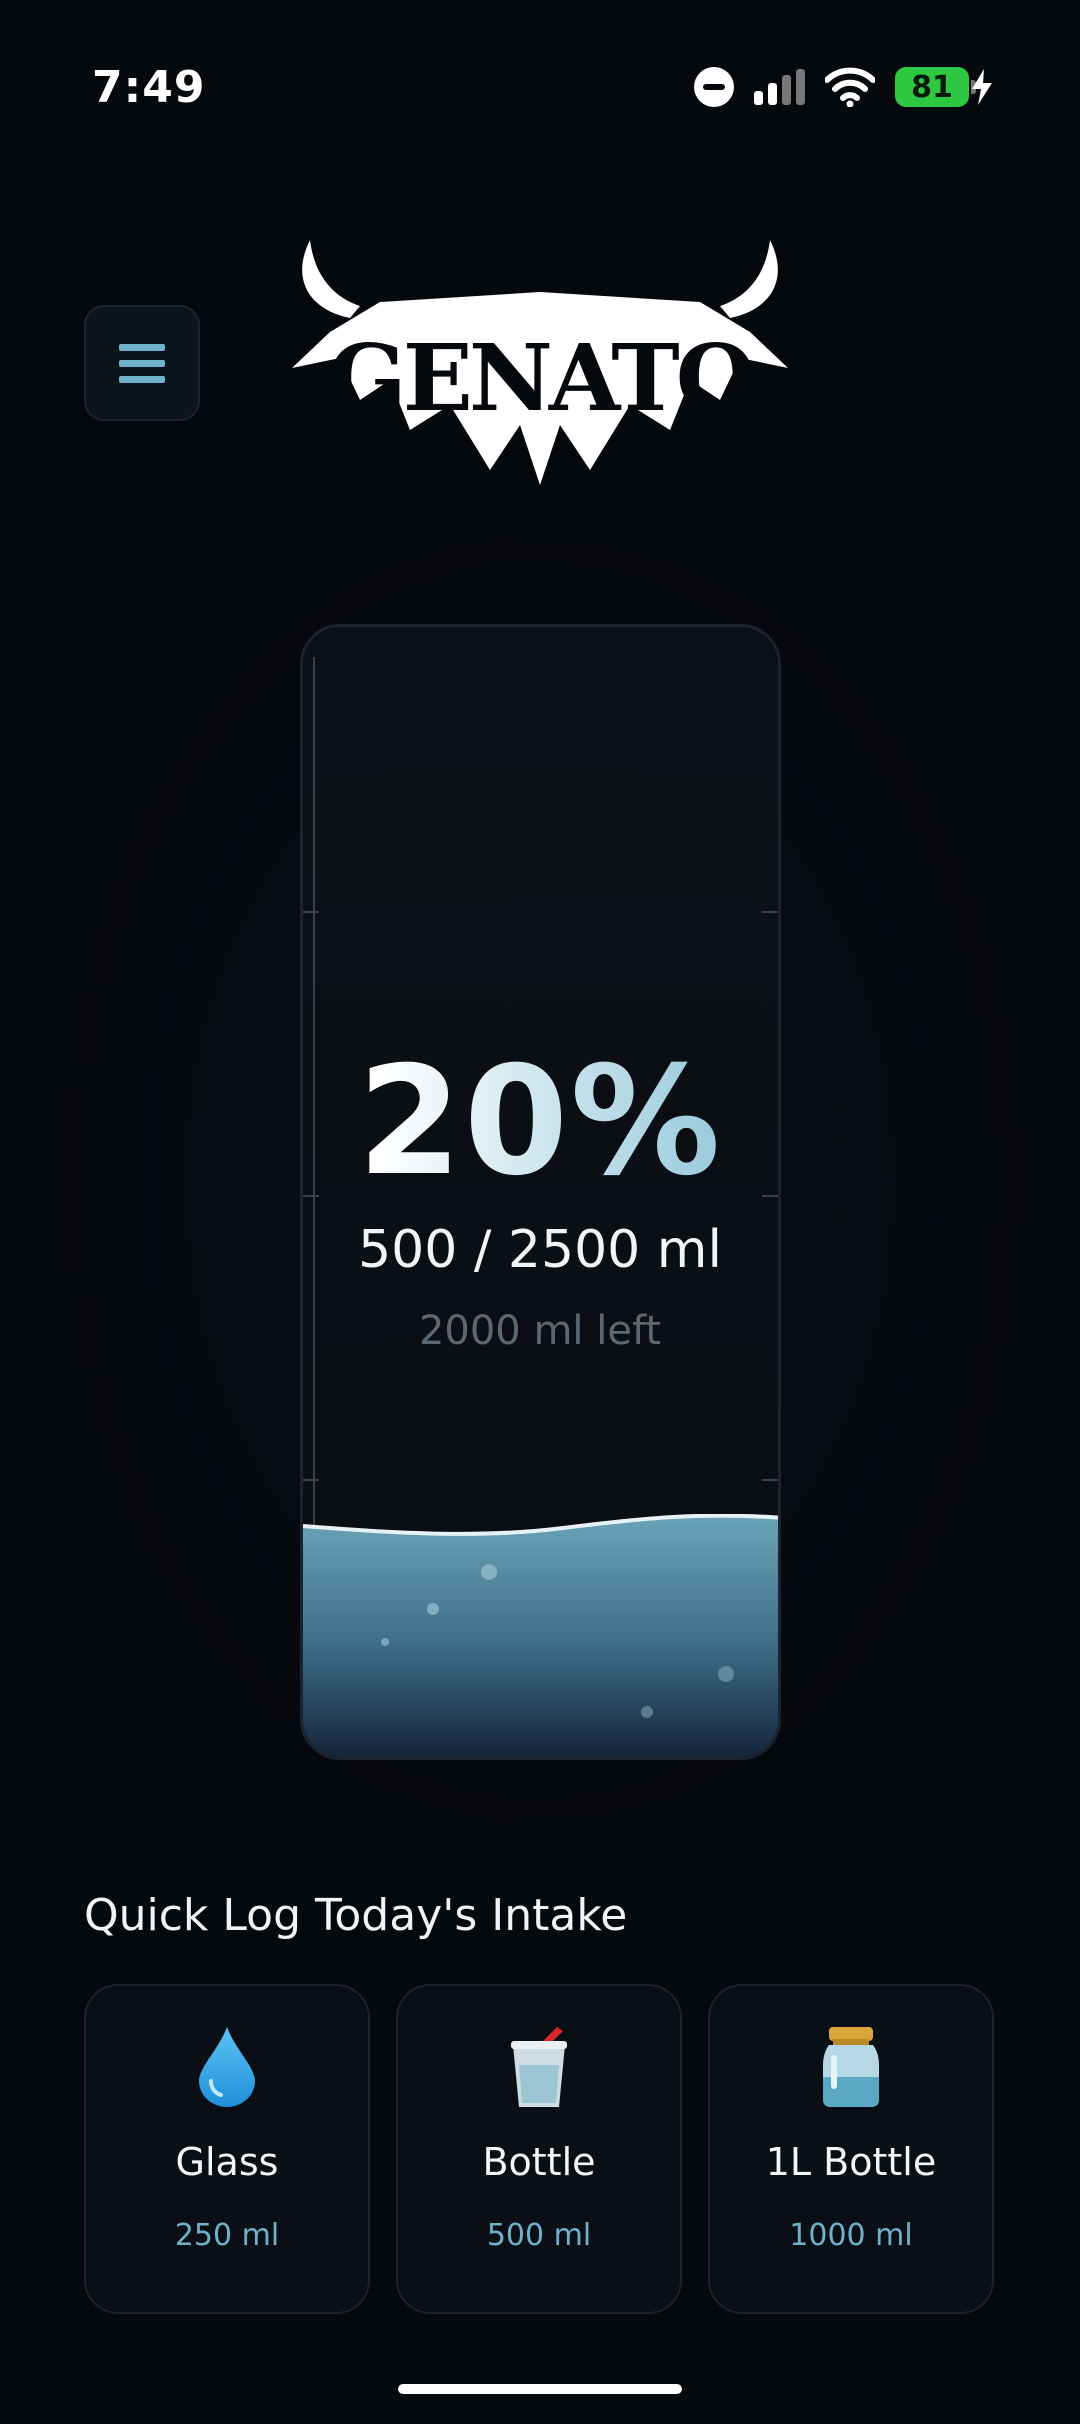 This screenshot has height=2424, width=1080. I want to click on cellular-signal-icon, so click(779, 87).